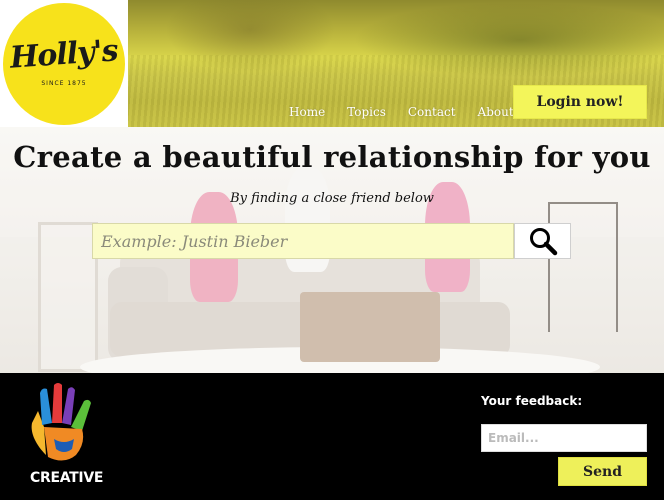  Describe the element at coordinates (564, 438) in the screenshot. I see `email-field` at that location.